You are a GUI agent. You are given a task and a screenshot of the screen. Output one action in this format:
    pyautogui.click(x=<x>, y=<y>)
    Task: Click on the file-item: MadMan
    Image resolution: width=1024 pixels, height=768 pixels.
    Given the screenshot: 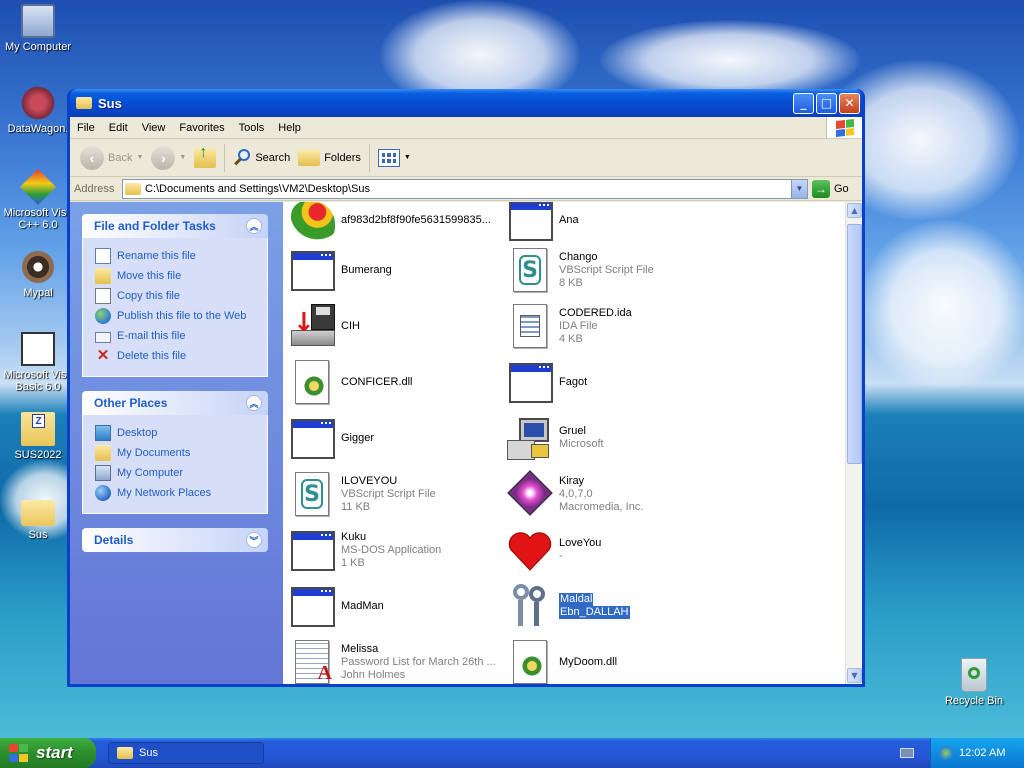 What is the action you would take?
    pyautogui.click(x=396, y=606)
    